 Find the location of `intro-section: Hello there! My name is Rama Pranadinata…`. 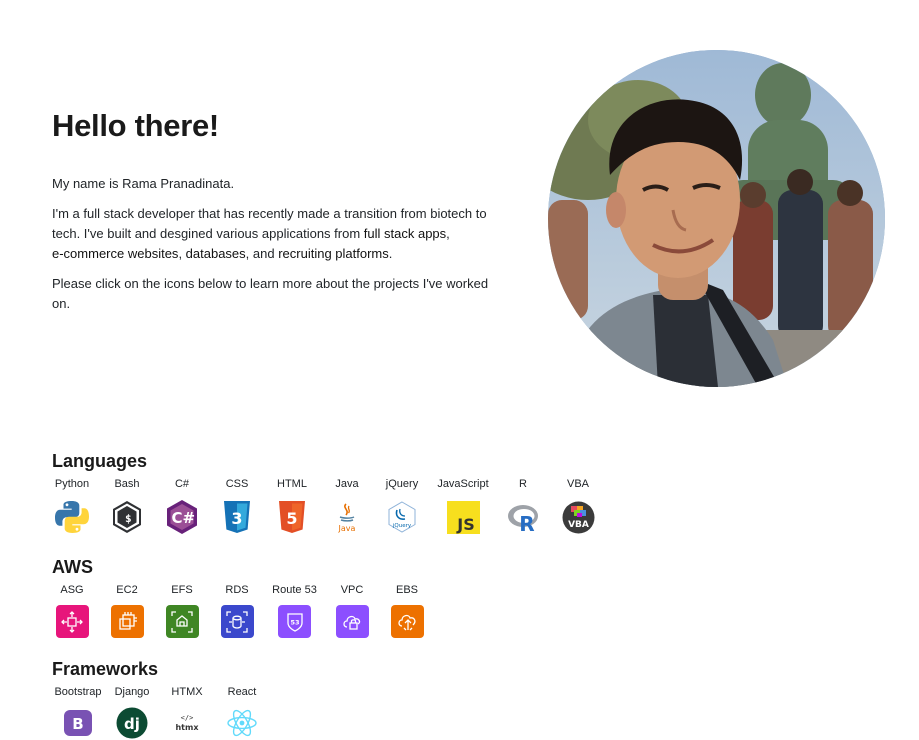

intro-section: Hello there! My name is Rama Pranadinata… is located at coordinates (272, 216).